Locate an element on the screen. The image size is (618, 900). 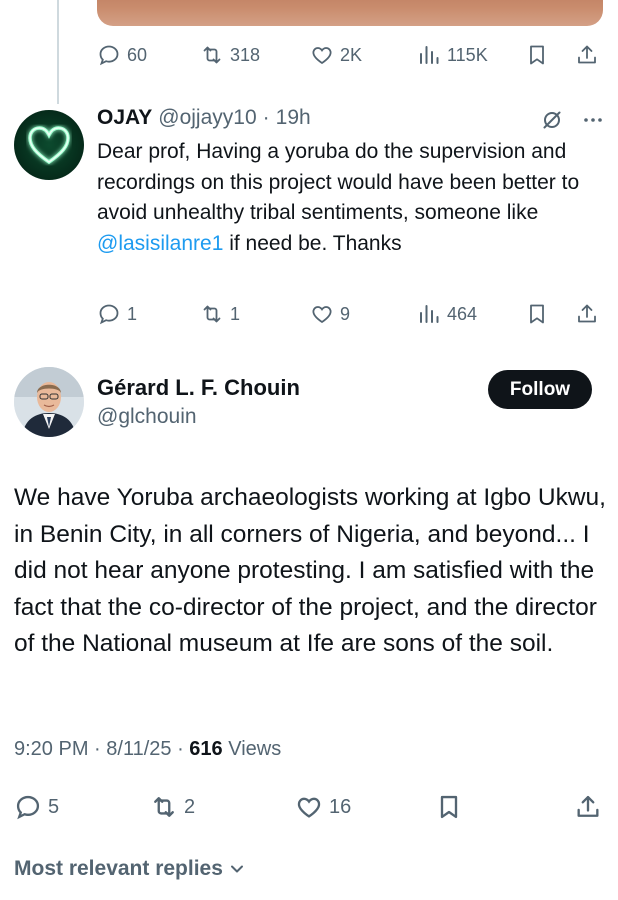
thread-line is located at coordinates (58, 52).